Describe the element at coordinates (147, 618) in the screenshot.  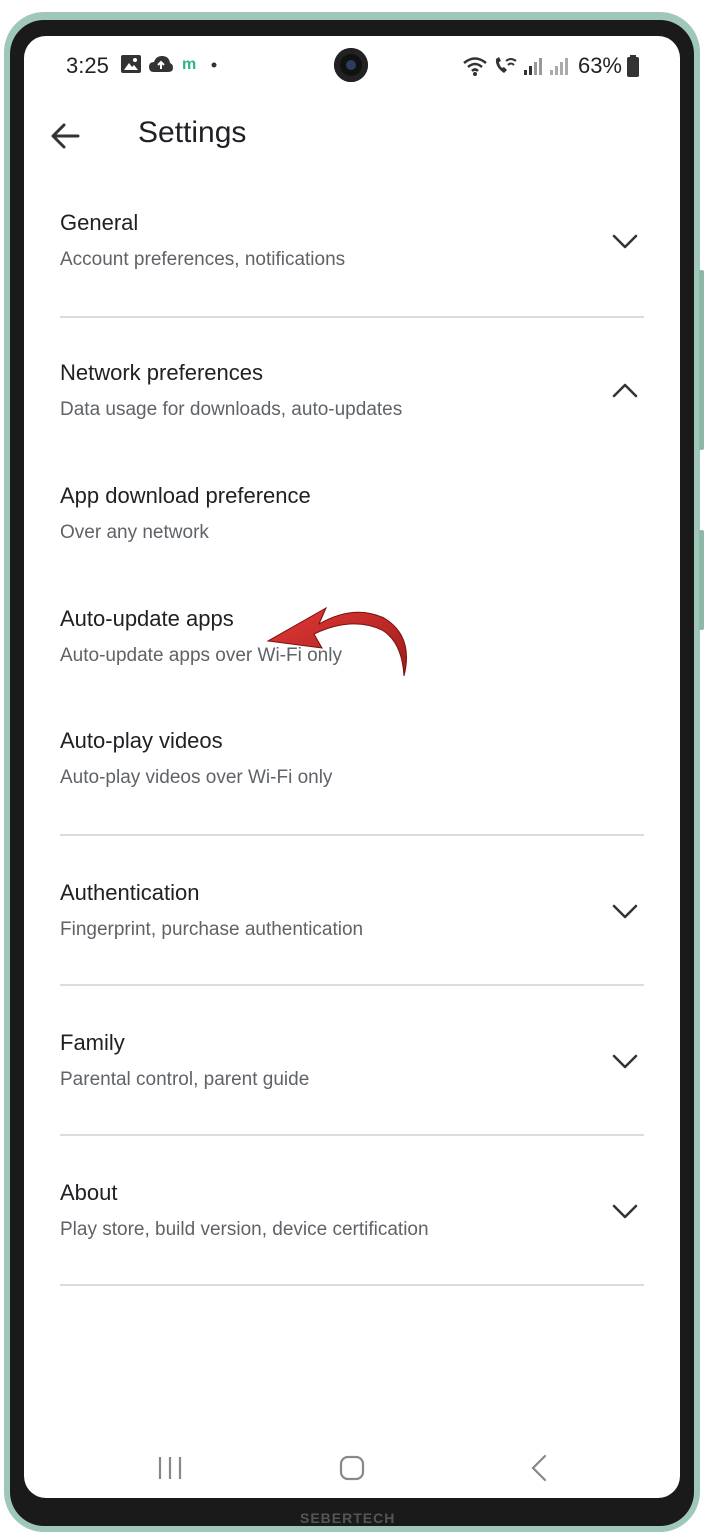
I see `setting-title: Auto-update apps` at that location.